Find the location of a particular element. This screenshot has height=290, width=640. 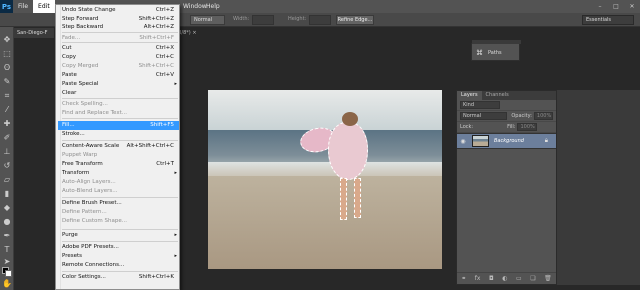

adjustment-icon: ◐ is located at coordinates (504, 278).